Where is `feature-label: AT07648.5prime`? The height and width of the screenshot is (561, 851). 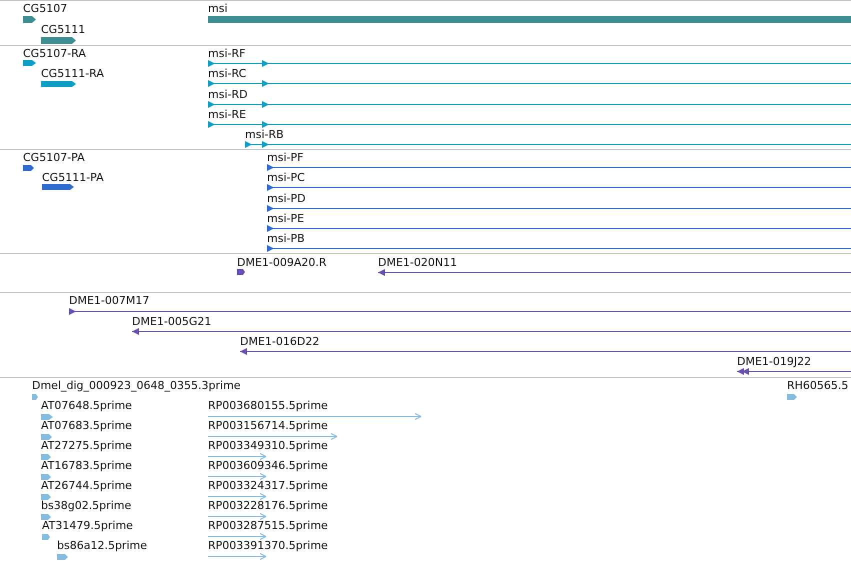
feature-label: AT07648.5prime is located at coordinates (86, 405).